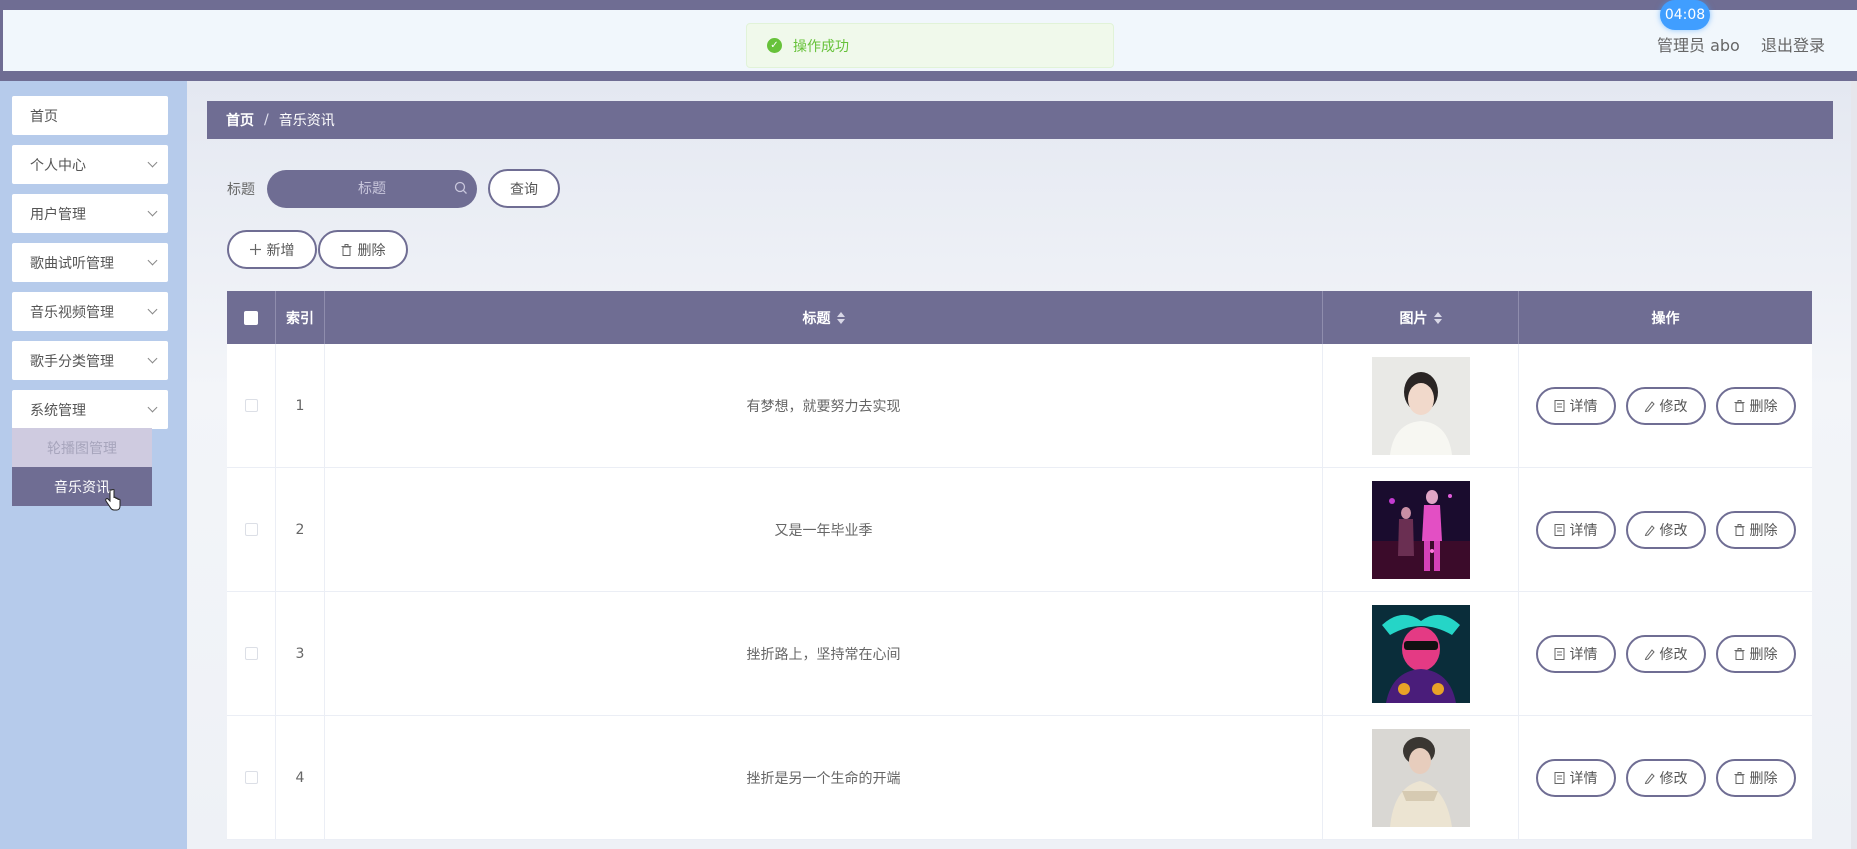 The height and width of the screenshot is (849, 1857). What do you see at coordinates (90, 115) in the screenshot?
I see `sidebar-item-home: 首页` at bounding box center [90, 115].